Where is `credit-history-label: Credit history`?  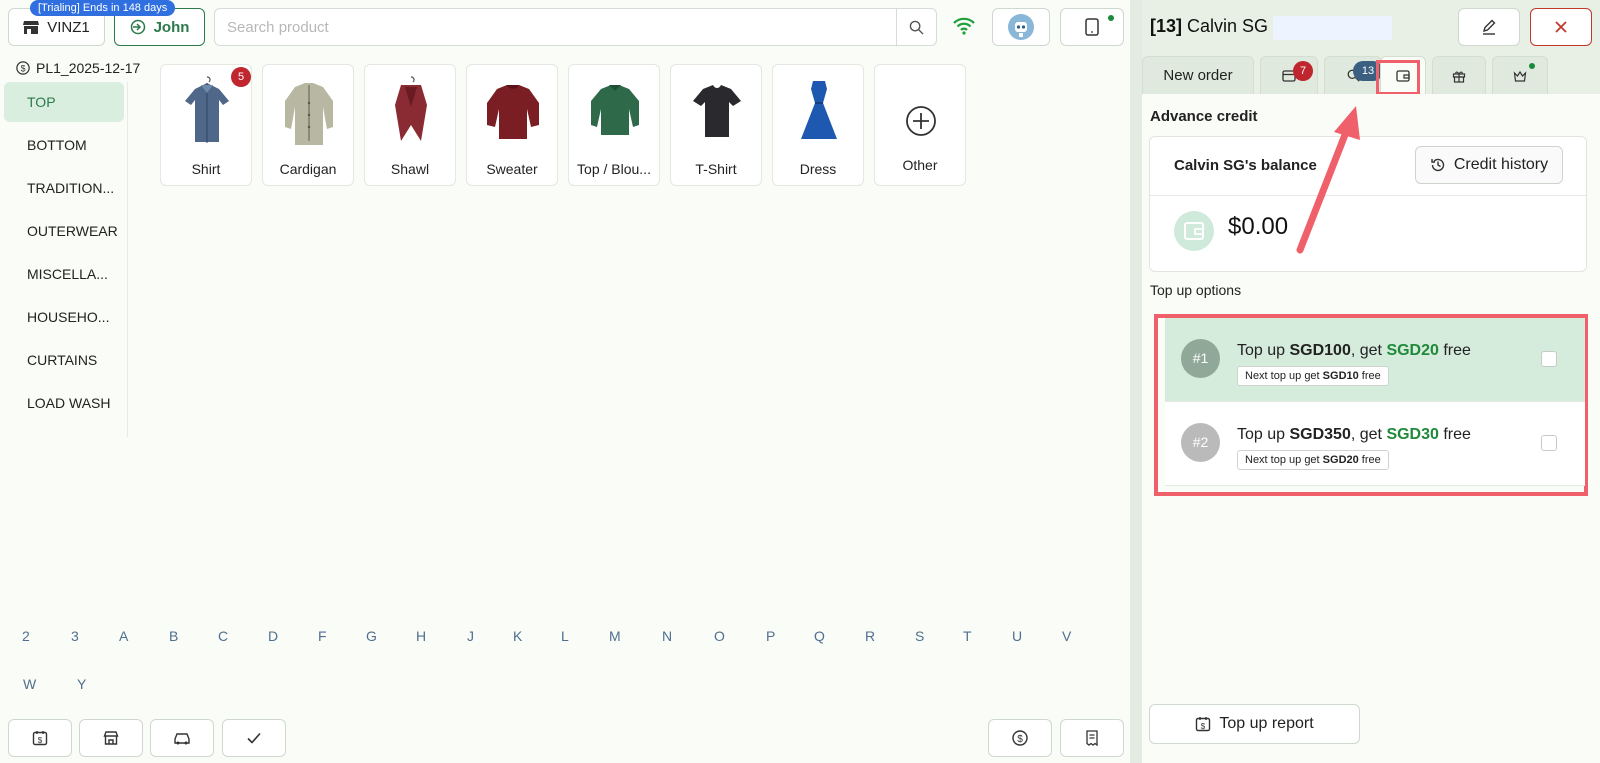
credit-history-label: Credit history is located at coordinates (1501, 164).